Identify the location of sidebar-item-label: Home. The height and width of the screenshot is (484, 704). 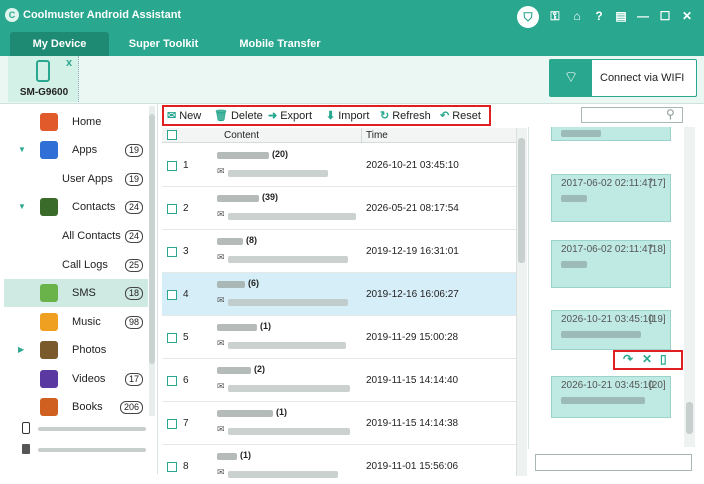
(87, 122).